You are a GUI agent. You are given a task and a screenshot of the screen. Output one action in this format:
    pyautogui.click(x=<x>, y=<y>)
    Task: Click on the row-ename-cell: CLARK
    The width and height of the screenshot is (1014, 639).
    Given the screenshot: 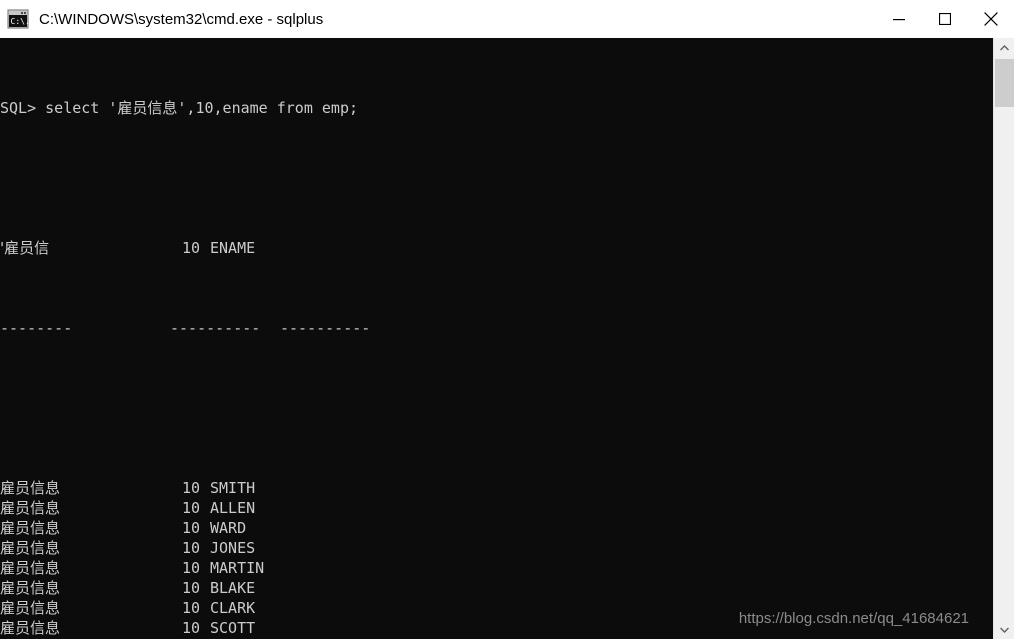 What is the action you would take?
    pyautogui.click(x=233, y=608)
    